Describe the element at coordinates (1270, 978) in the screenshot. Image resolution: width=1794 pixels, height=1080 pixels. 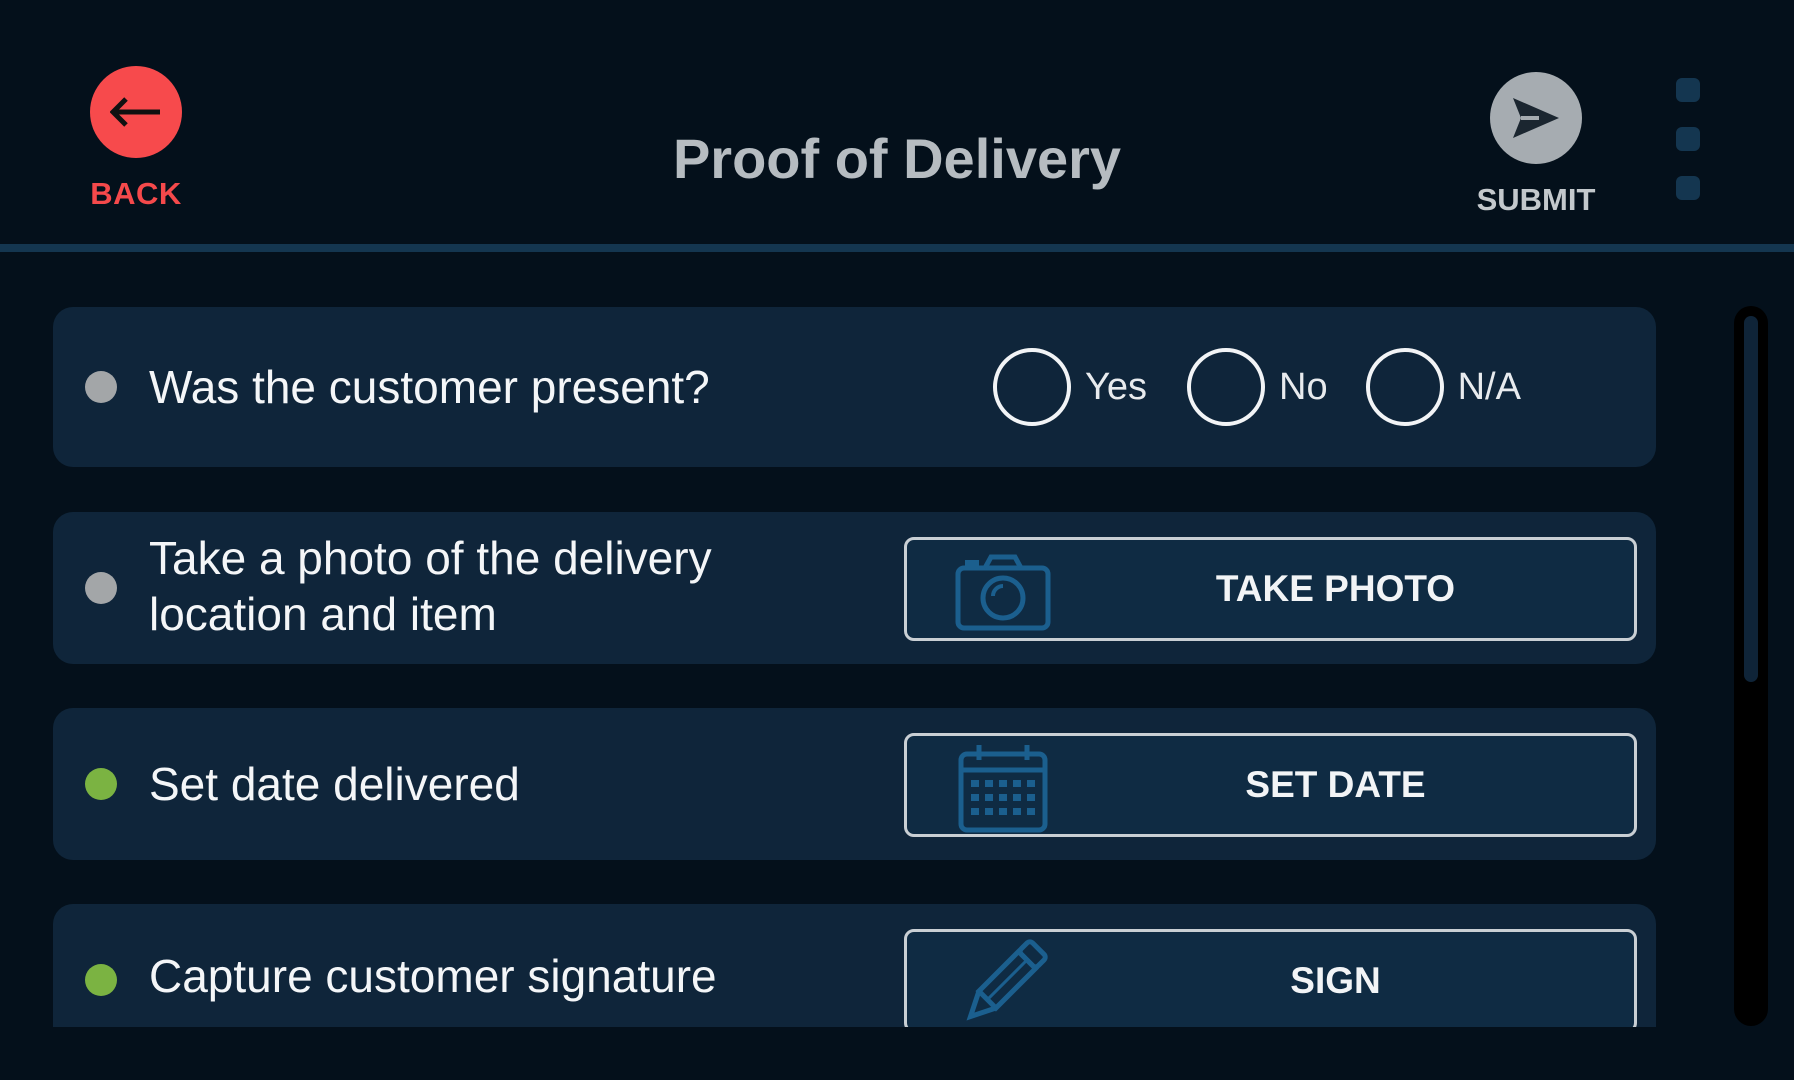
I see `sign-button: SIGN` at that location.